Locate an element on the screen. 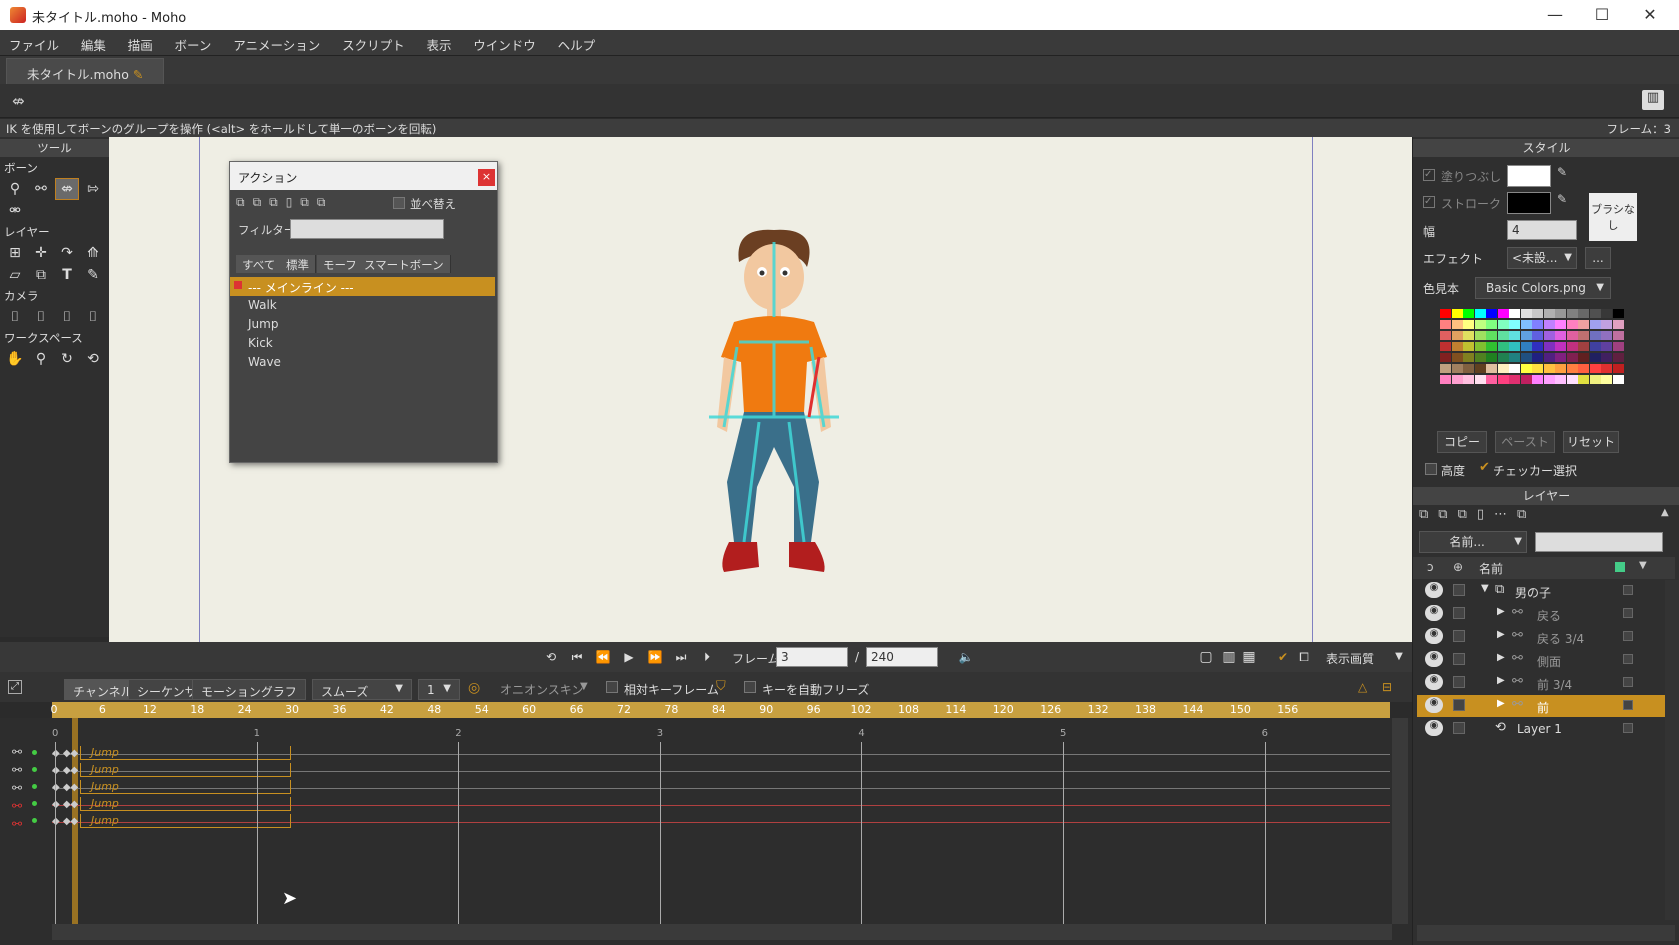  layer-row: ◉ ⟲ Layer 1 is located at coordinates (1546, 729).